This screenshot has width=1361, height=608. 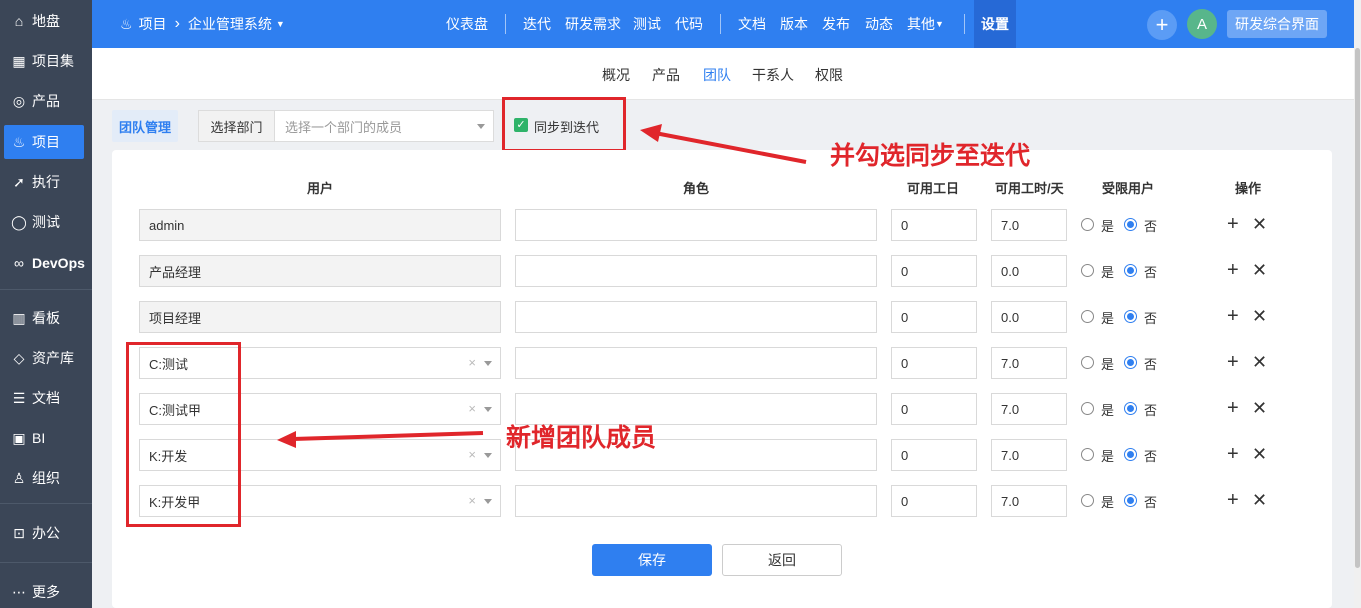 What do you see at coordinates (921, 24) in the screenshot?
I see `nav-other: 其他` at bounding box center [921, 24].